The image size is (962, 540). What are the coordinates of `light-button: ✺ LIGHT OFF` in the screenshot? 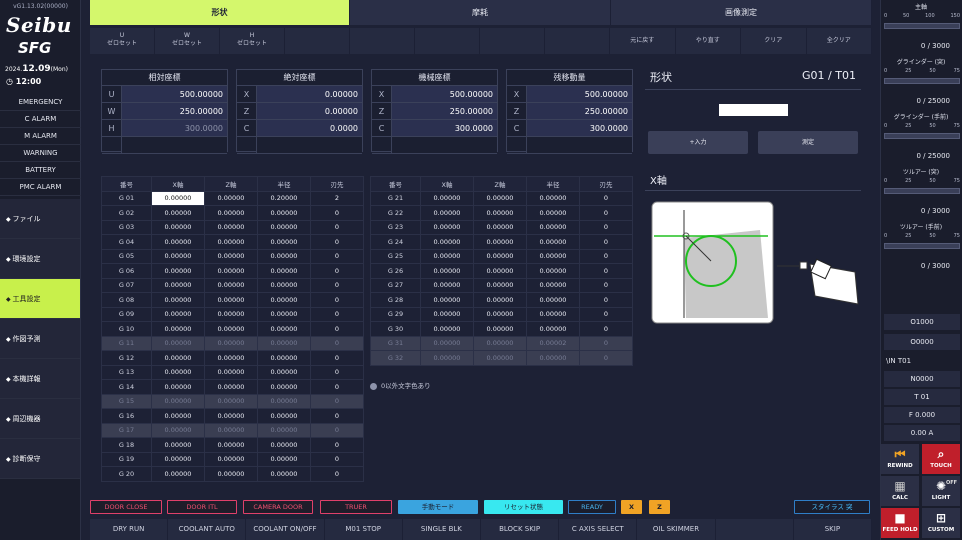 It's located at (941, 491).